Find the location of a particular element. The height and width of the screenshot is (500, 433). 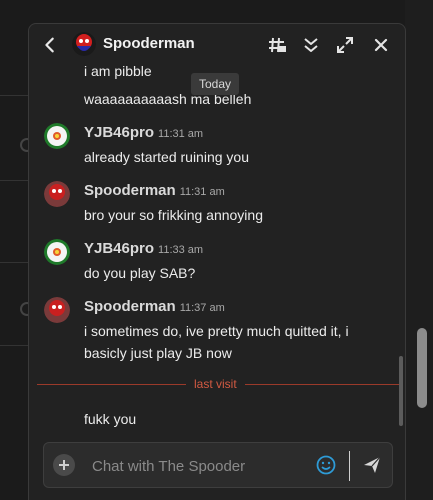

chat-title: Spooderman is located at coordinates (149, 43).